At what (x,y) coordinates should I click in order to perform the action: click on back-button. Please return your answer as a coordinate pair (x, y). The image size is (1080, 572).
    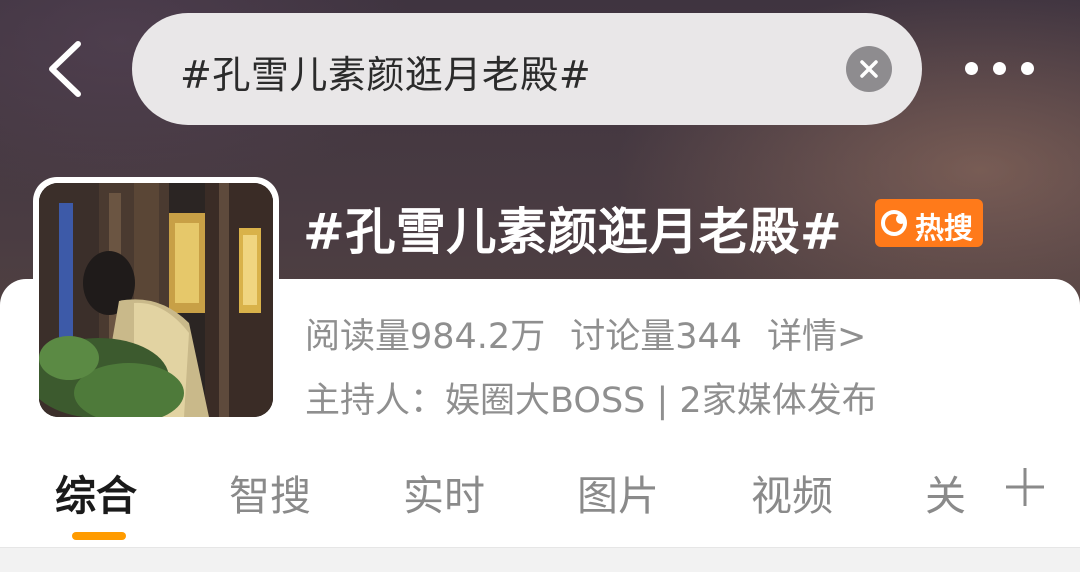
    Looking at the image, I should click on (66, 69).